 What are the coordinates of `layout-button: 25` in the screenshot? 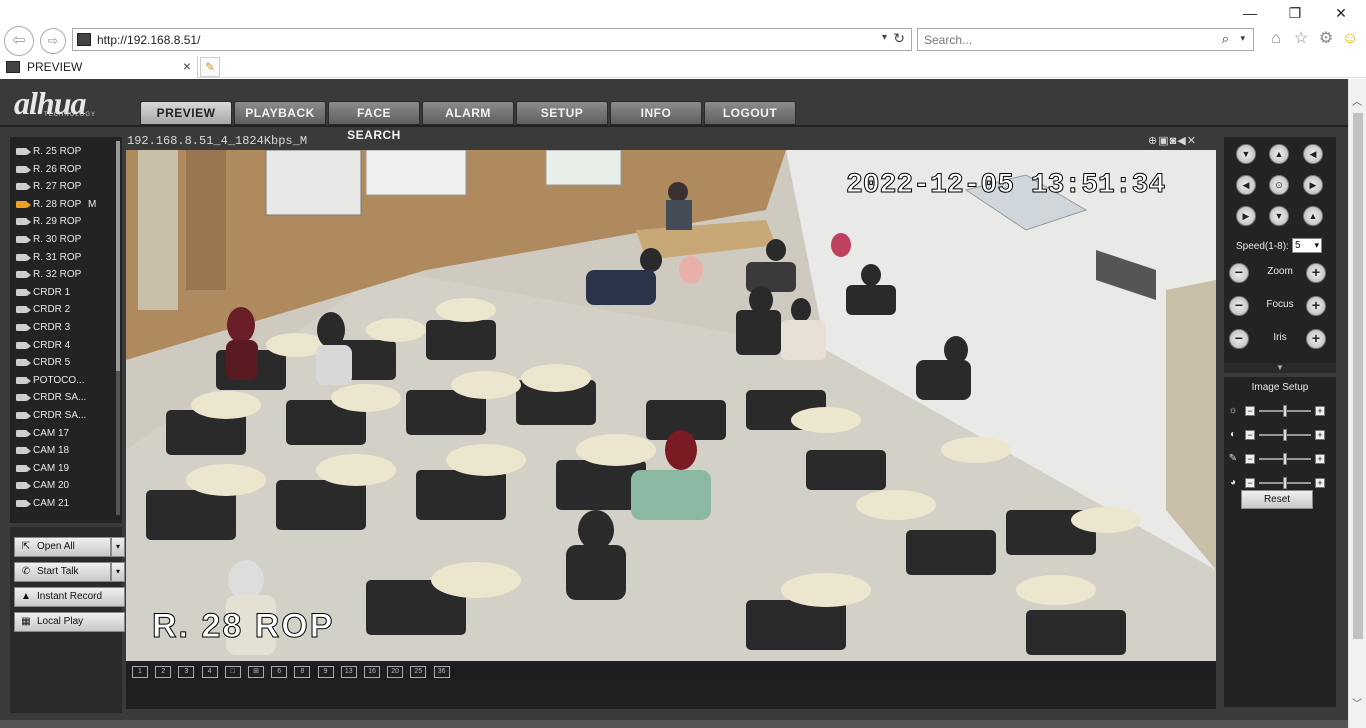 It's located at (418, 672).